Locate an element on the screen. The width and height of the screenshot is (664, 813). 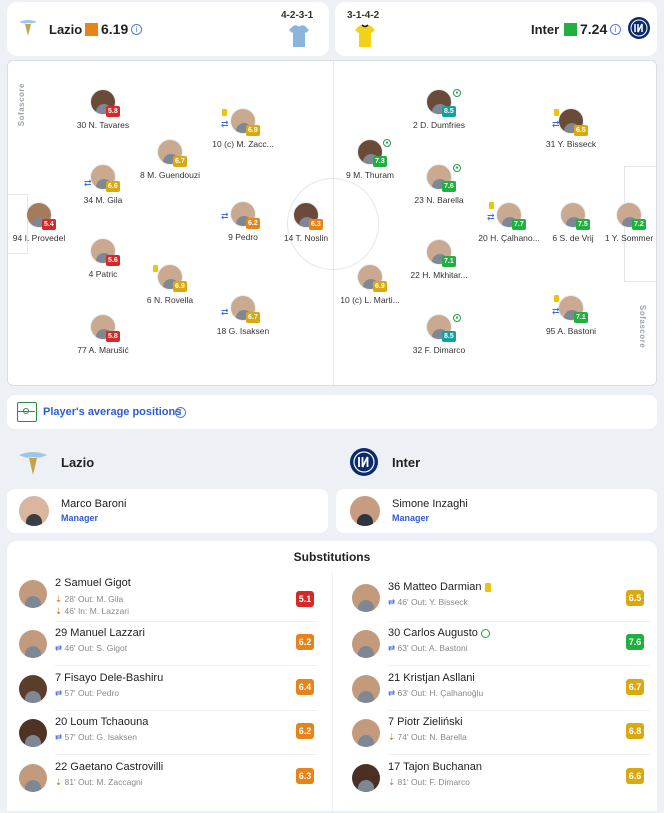
player-sommer: 7.2 1 Y. Sommer is located at coordinates (615, 222).